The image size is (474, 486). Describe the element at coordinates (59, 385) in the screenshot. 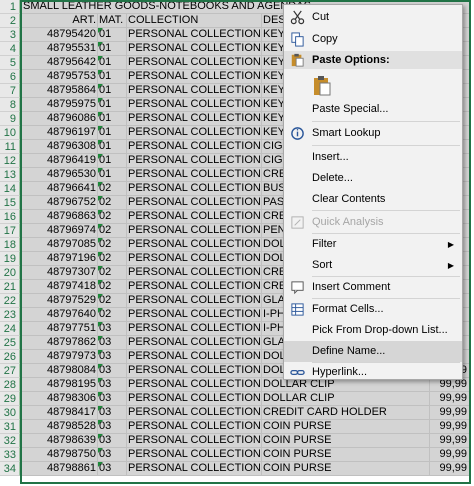

I see `cell-art: 48798195` at that location.